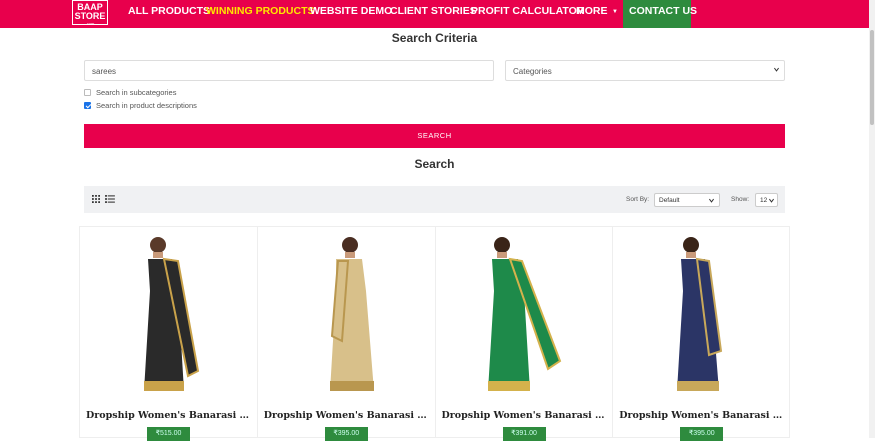 The height and width of the screenshot is (441, 875). What do you see at coordinates (87, 92) in the screenshot?
I see `subcategories-checkbox` at bounding box center [87, 92].